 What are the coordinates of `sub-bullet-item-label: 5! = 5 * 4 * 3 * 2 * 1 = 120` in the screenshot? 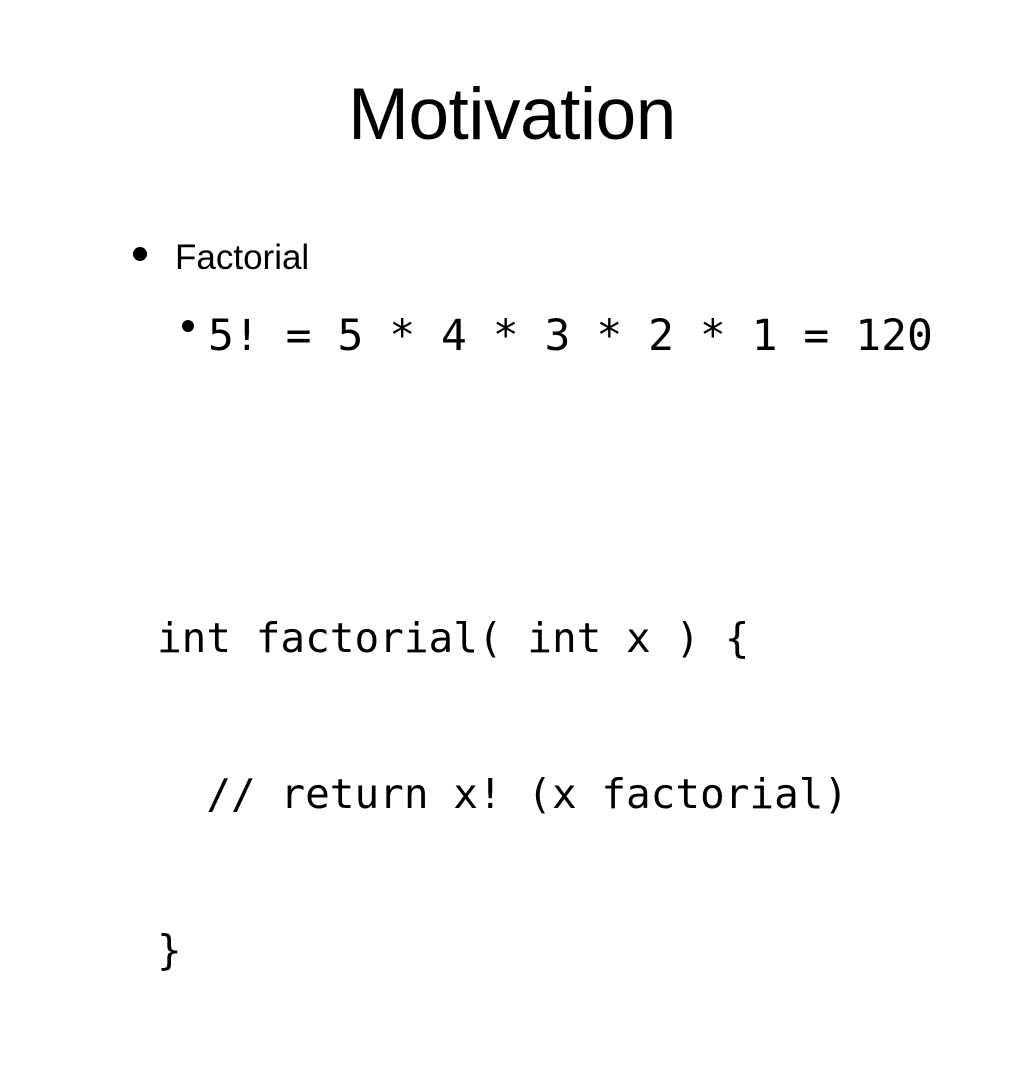 It's located at (570, 336).